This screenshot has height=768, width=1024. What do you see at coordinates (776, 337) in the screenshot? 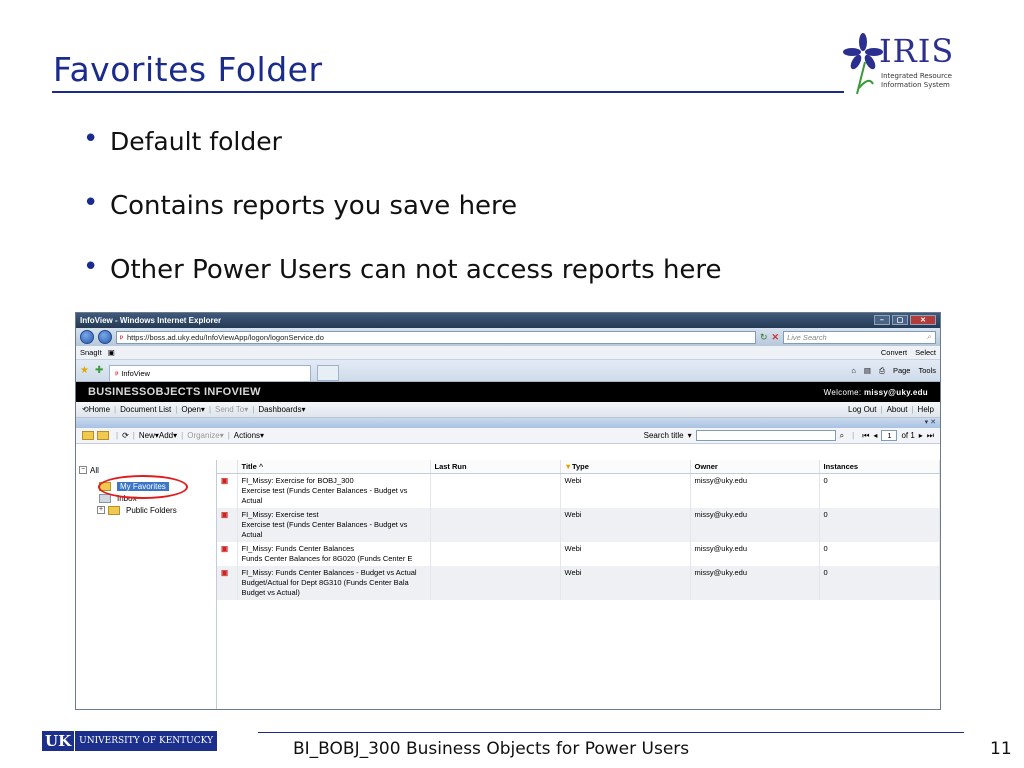
I see `stop-icon: ✕` at bounding box center [776, 337].